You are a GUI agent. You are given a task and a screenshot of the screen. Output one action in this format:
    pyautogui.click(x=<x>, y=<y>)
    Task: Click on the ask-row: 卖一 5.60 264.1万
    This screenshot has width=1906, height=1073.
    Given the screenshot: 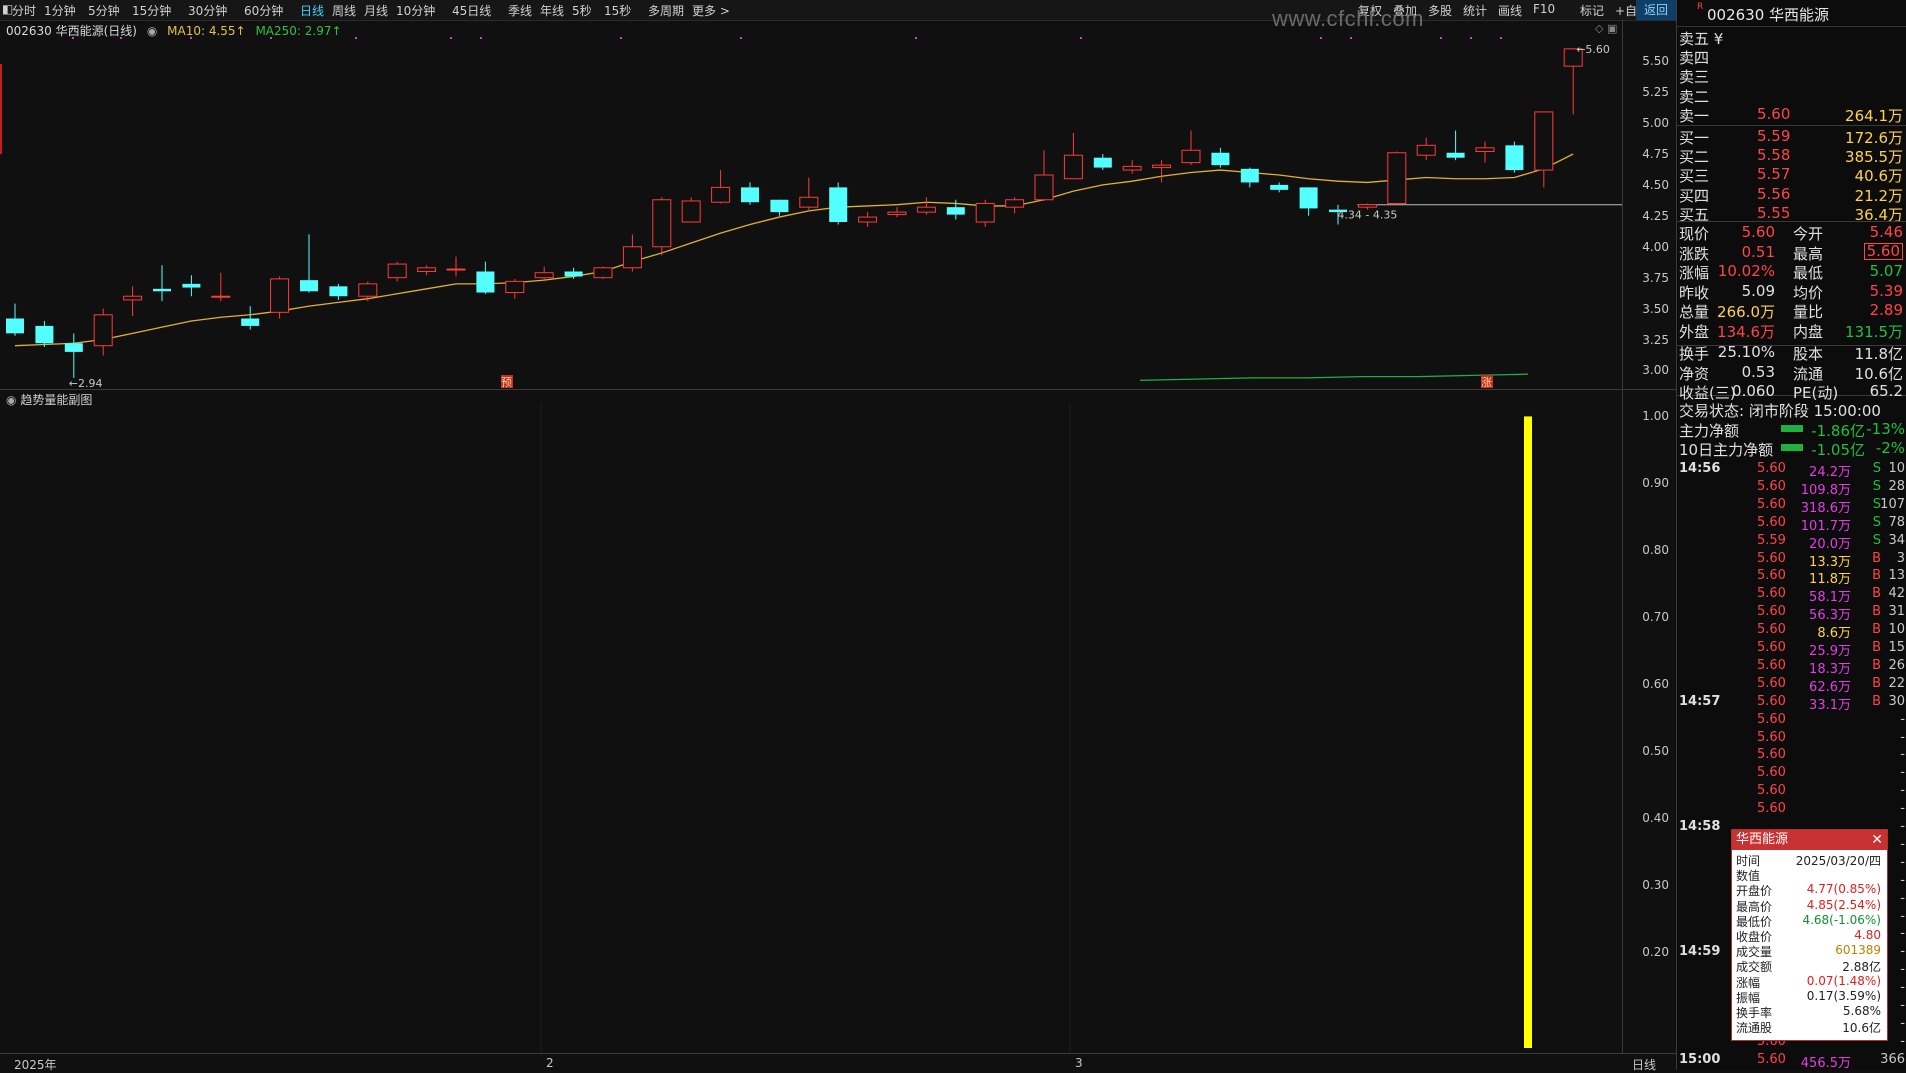 What is the action you would take?
    pyautogui.click(x=1791, y=115)
    